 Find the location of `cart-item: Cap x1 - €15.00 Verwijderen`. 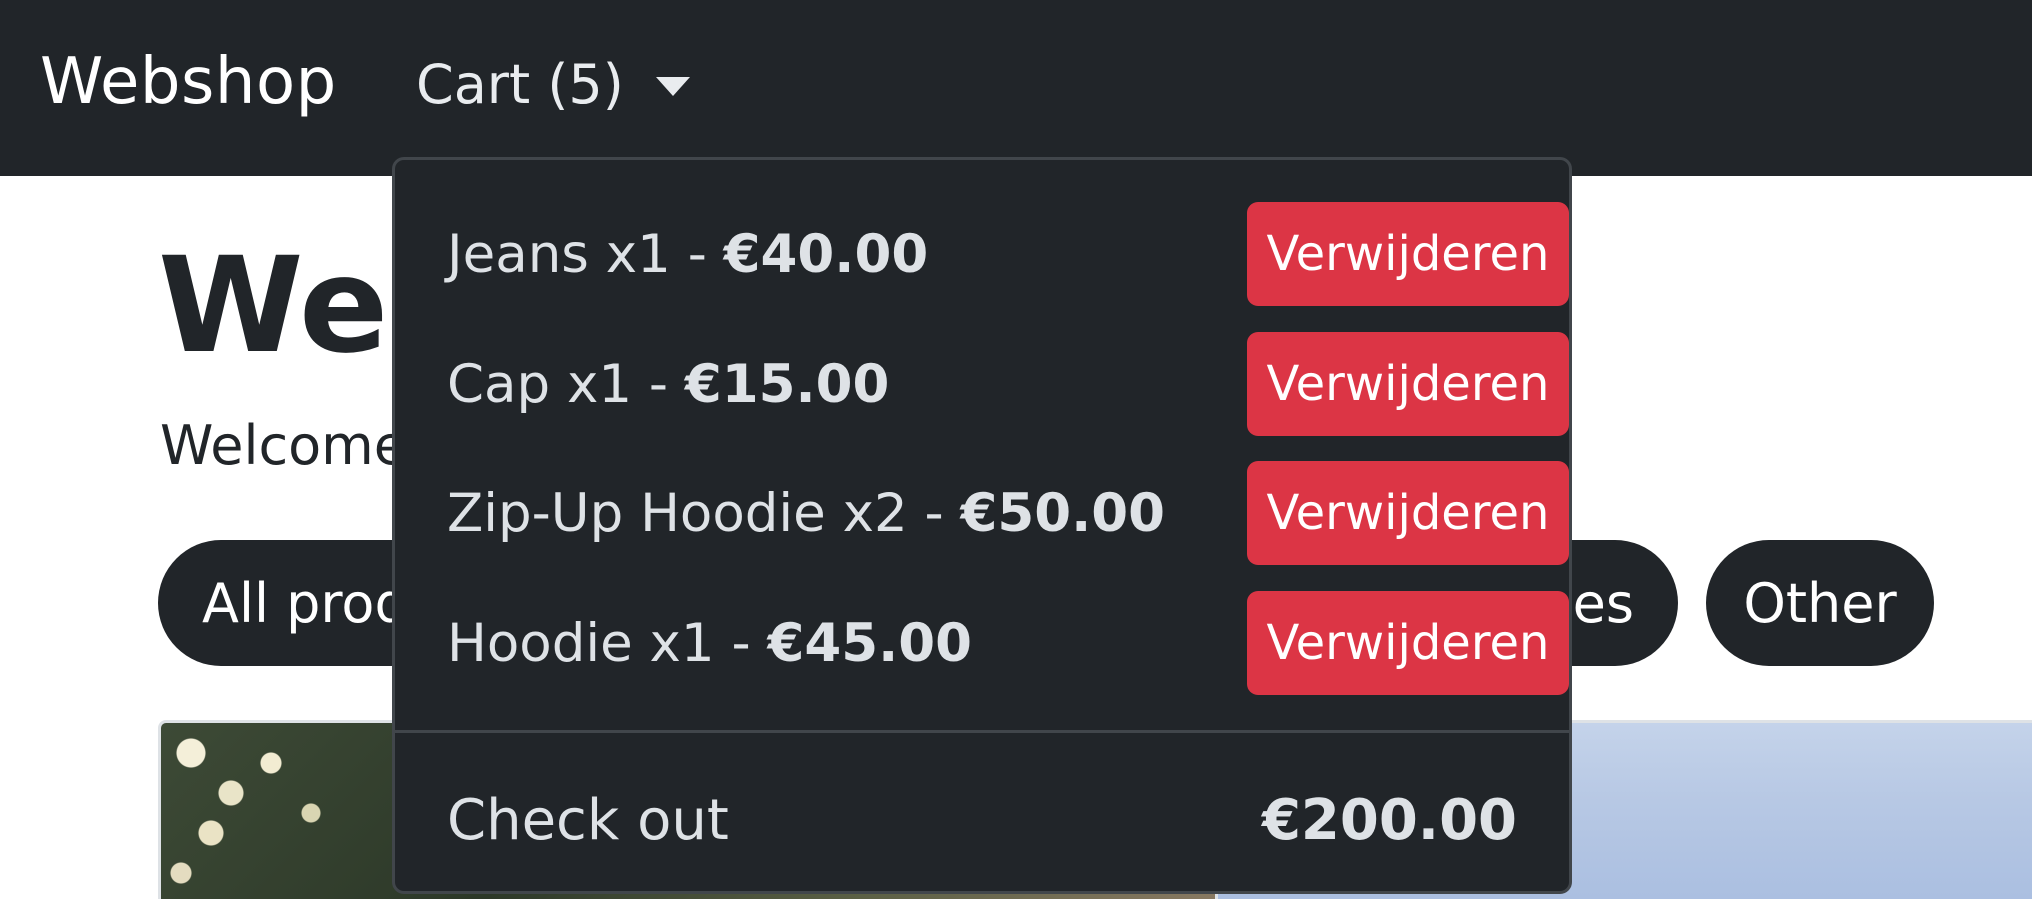

cart-item: Cap x1 - €15.00 Verwijderen is located at coordinates (1008, 384).